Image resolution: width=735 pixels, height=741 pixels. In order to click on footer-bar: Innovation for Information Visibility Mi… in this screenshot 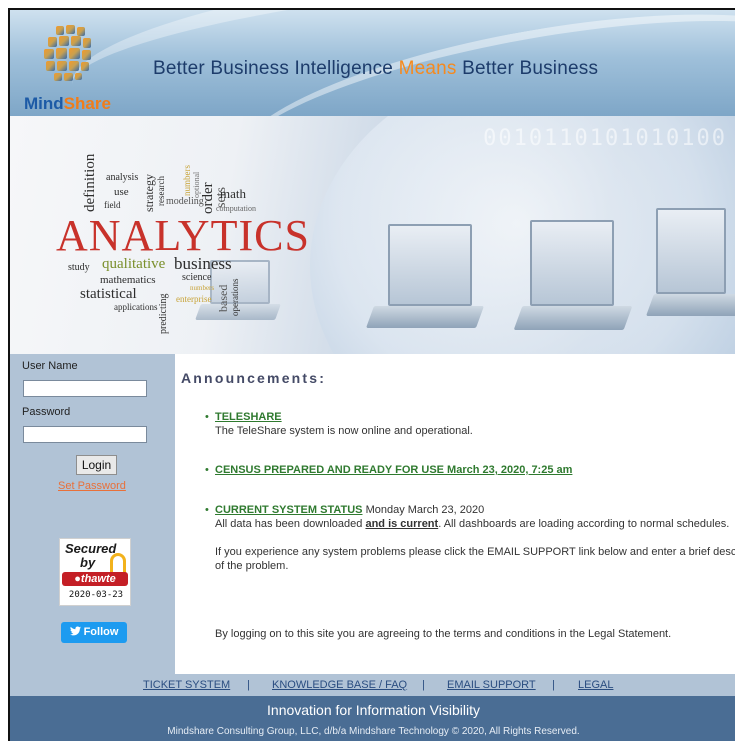, I will do `click(372, 718)`.